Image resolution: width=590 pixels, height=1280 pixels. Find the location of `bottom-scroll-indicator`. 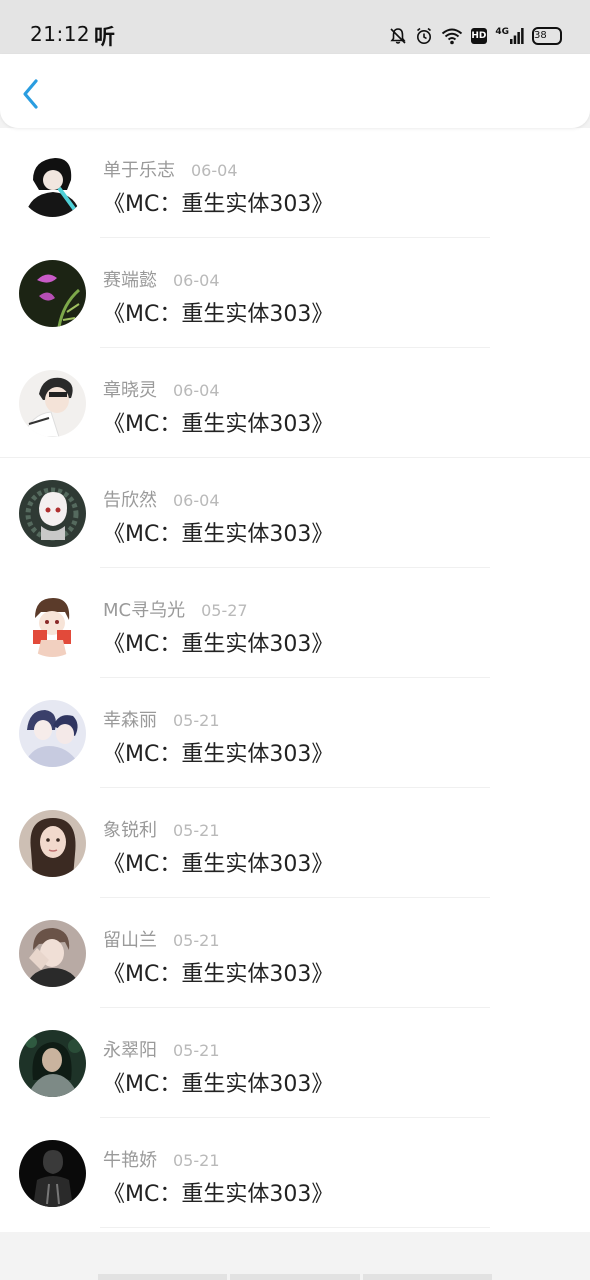

bottom-scroll-indicator is located at coordinates (295, 1277).